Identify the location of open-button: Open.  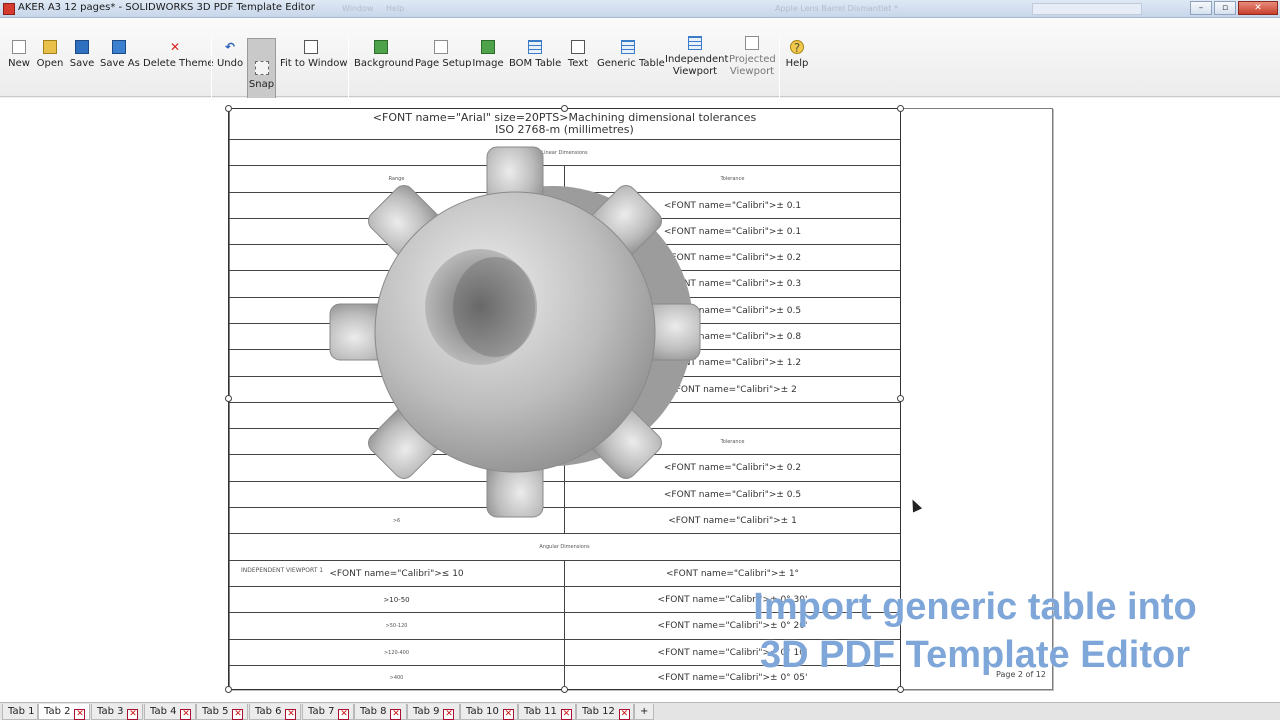
(50, 65).